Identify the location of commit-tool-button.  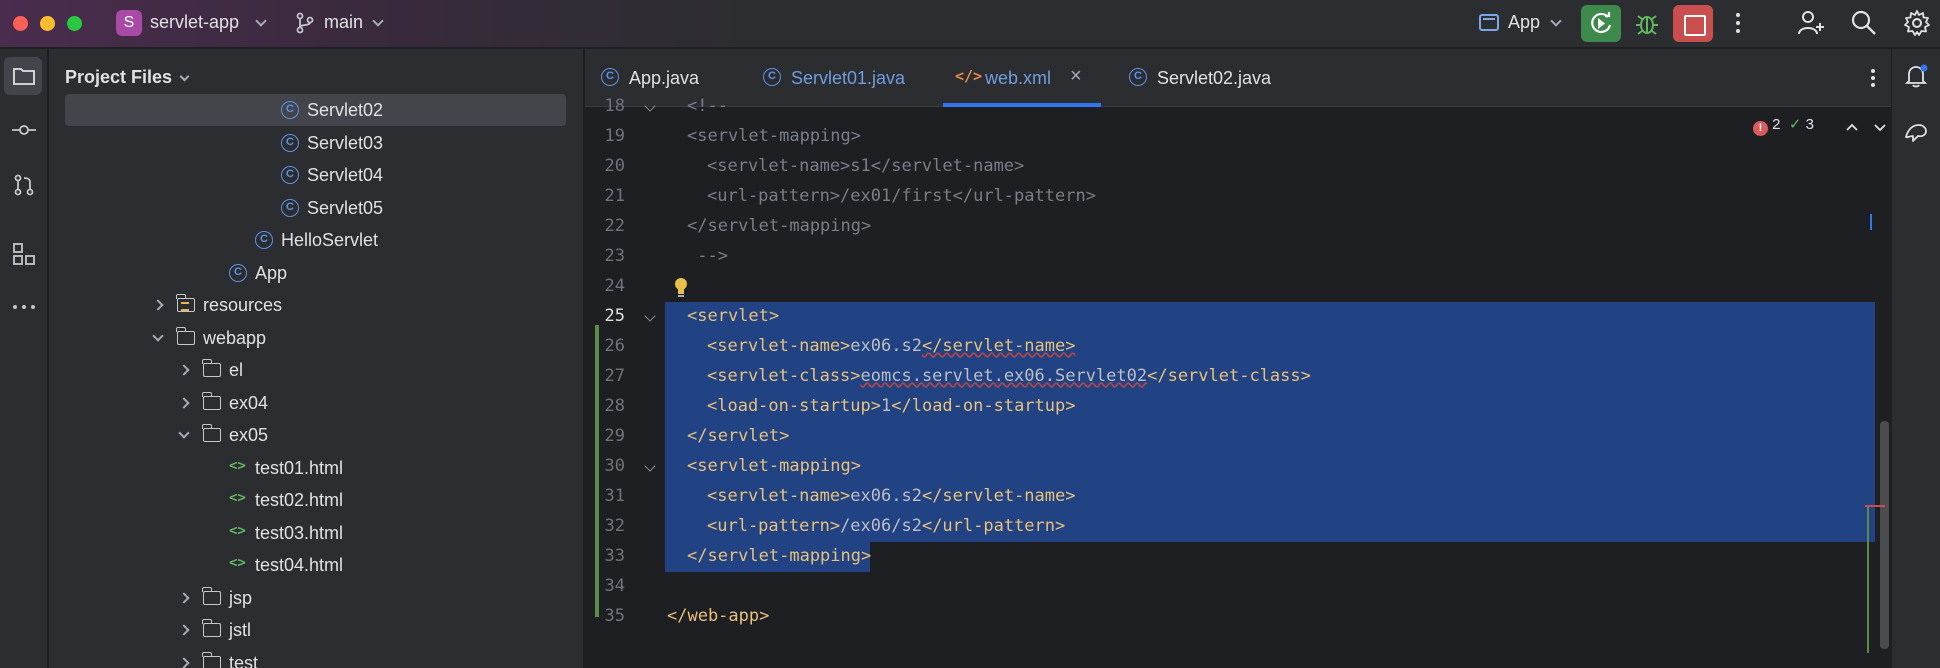
(23, 130).